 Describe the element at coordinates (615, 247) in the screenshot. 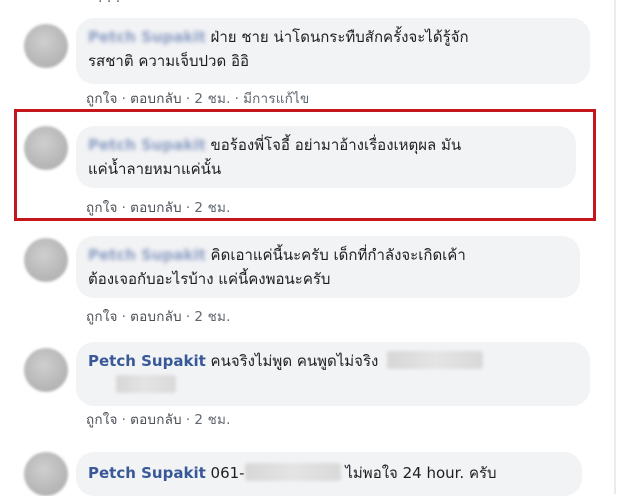

I see `panel-edge` at that location.